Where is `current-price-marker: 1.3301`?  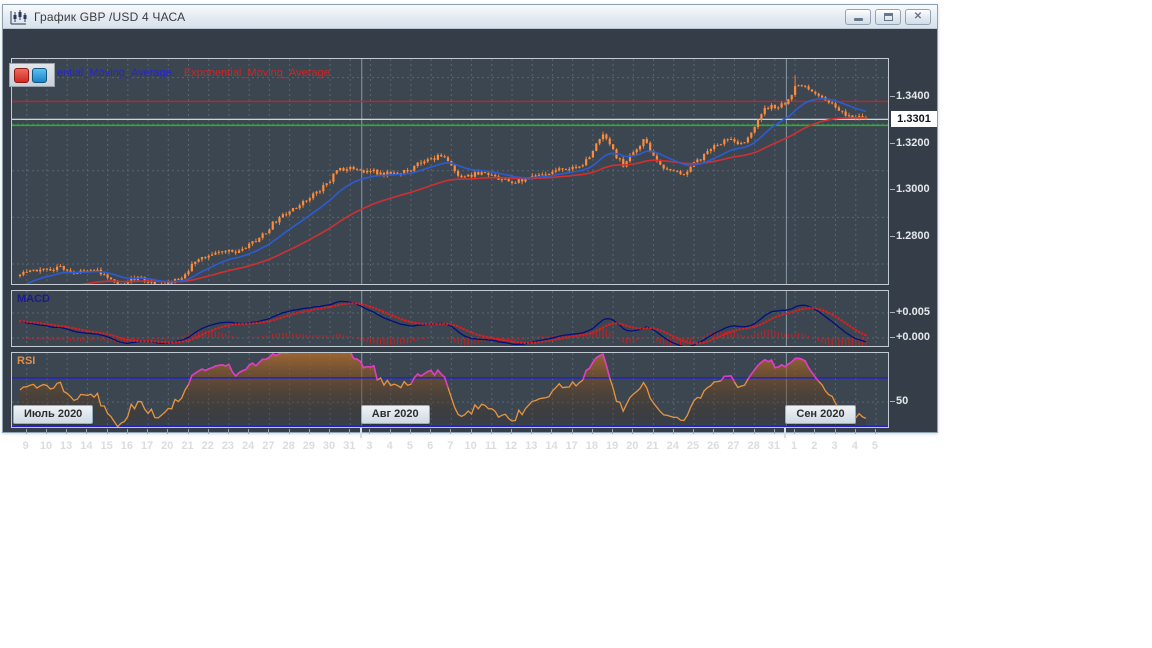
current-price-marker: 1.3301 is located at coordinates (914, 119).